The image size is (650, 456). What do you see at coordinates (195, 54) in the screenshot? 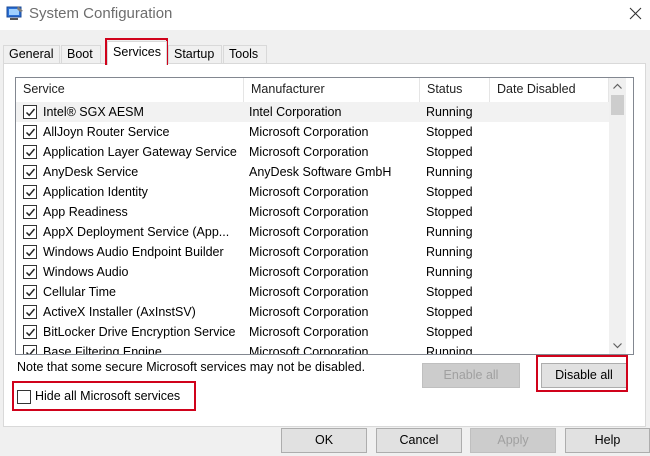
I see `tab-startup: Startup` at bounding box center [195, 54].